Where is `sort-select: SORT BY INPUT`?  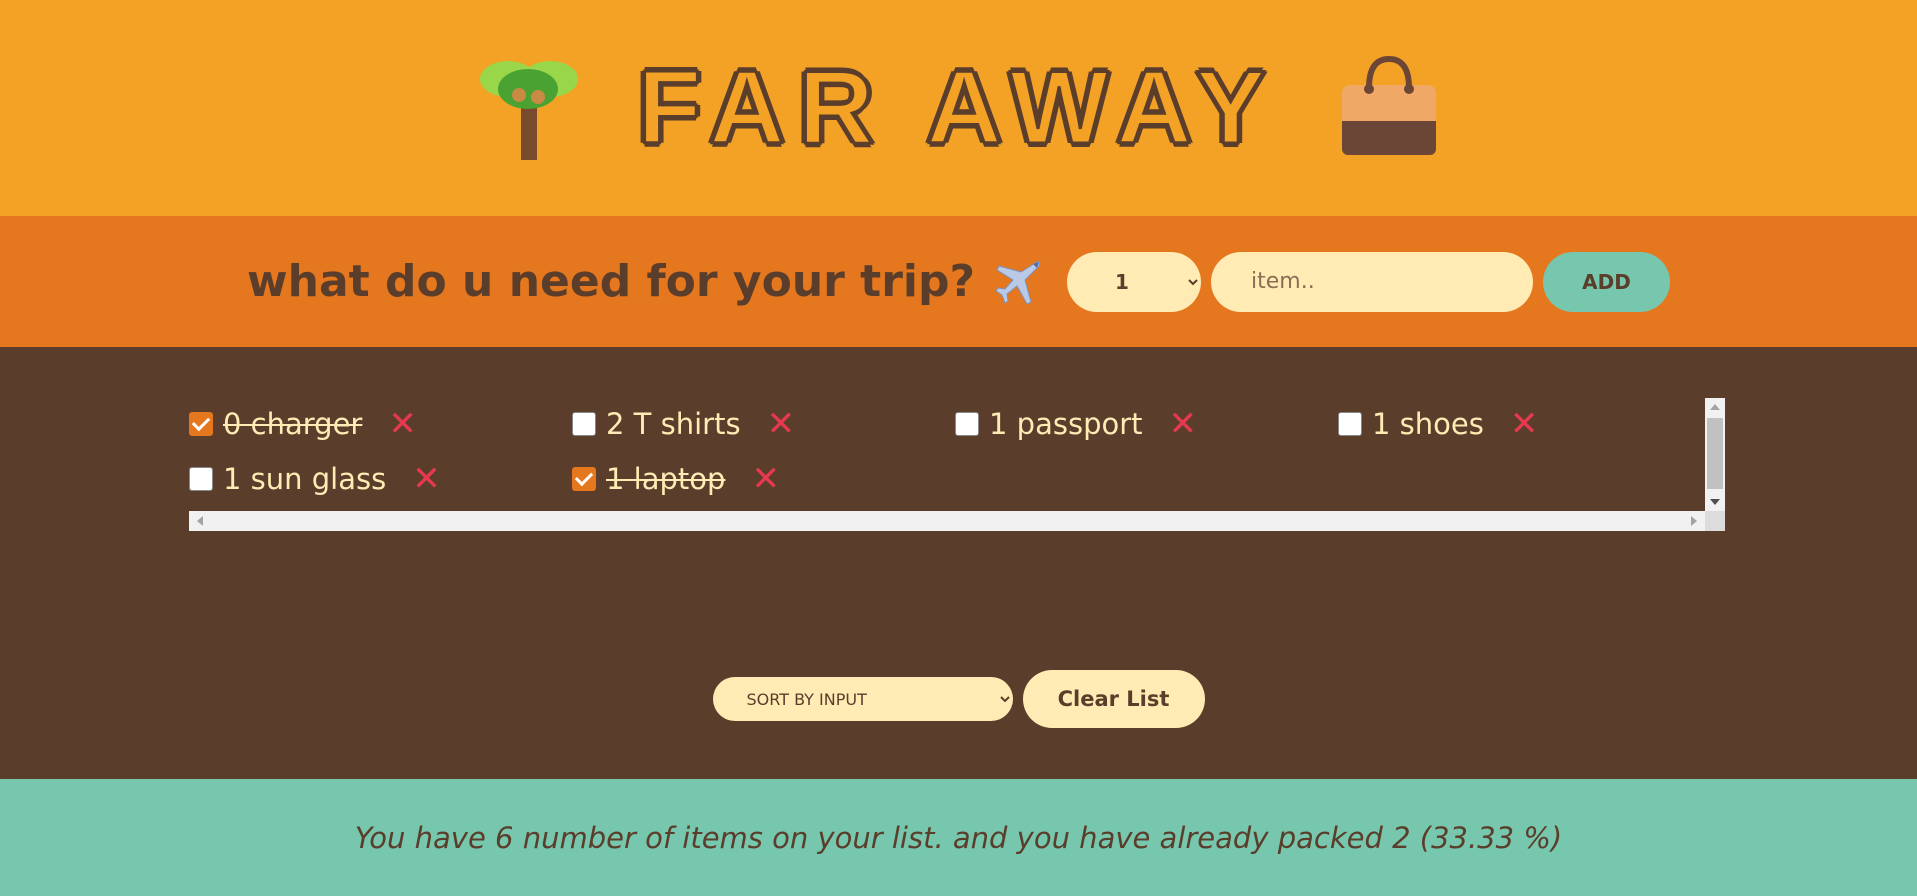
sort-select: SORT BY INPUT is located at coordinates (862, 699).